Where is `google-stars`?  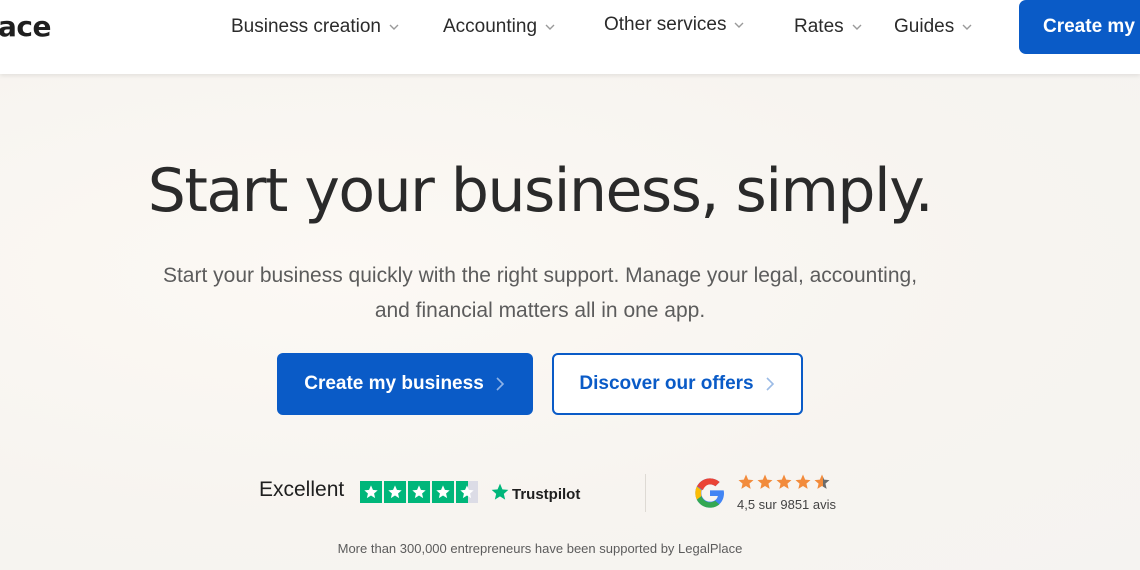 google-stars is located at coordinates (784, 482).